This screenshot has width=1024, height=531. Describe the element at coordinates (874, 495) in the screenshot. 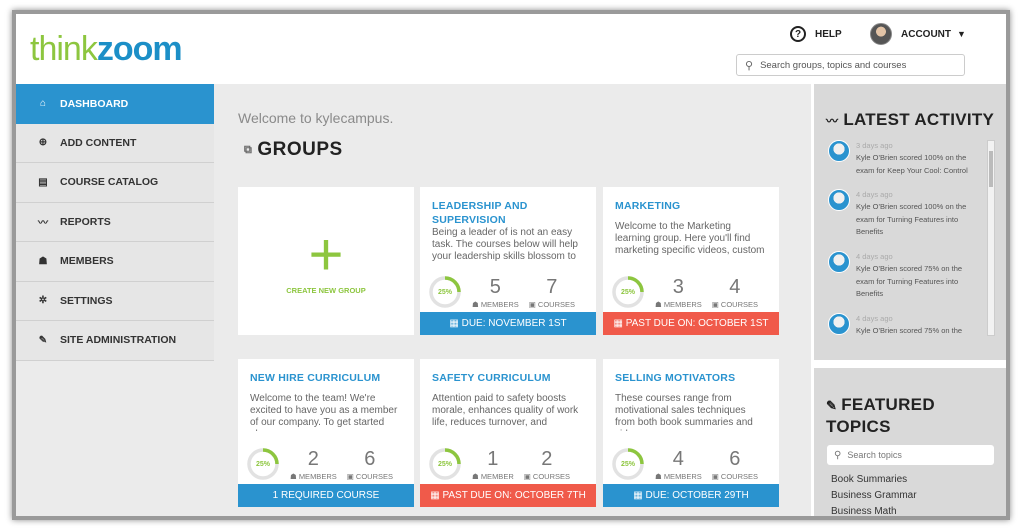

I see `topic-link: Business Grammar` at that location.